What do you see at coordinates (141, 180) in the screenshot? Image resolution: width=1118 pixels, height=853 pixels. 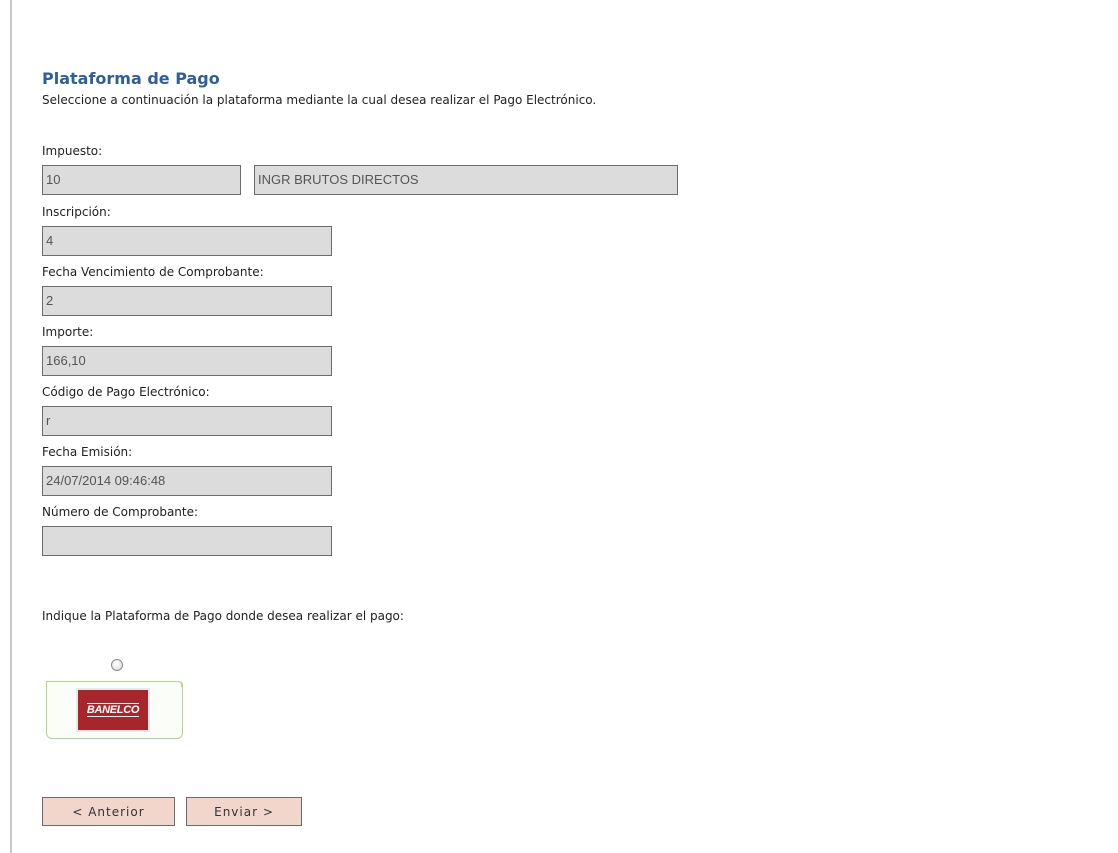 I see `impuesto-code-field: 10` at bounding box center [141, 180].